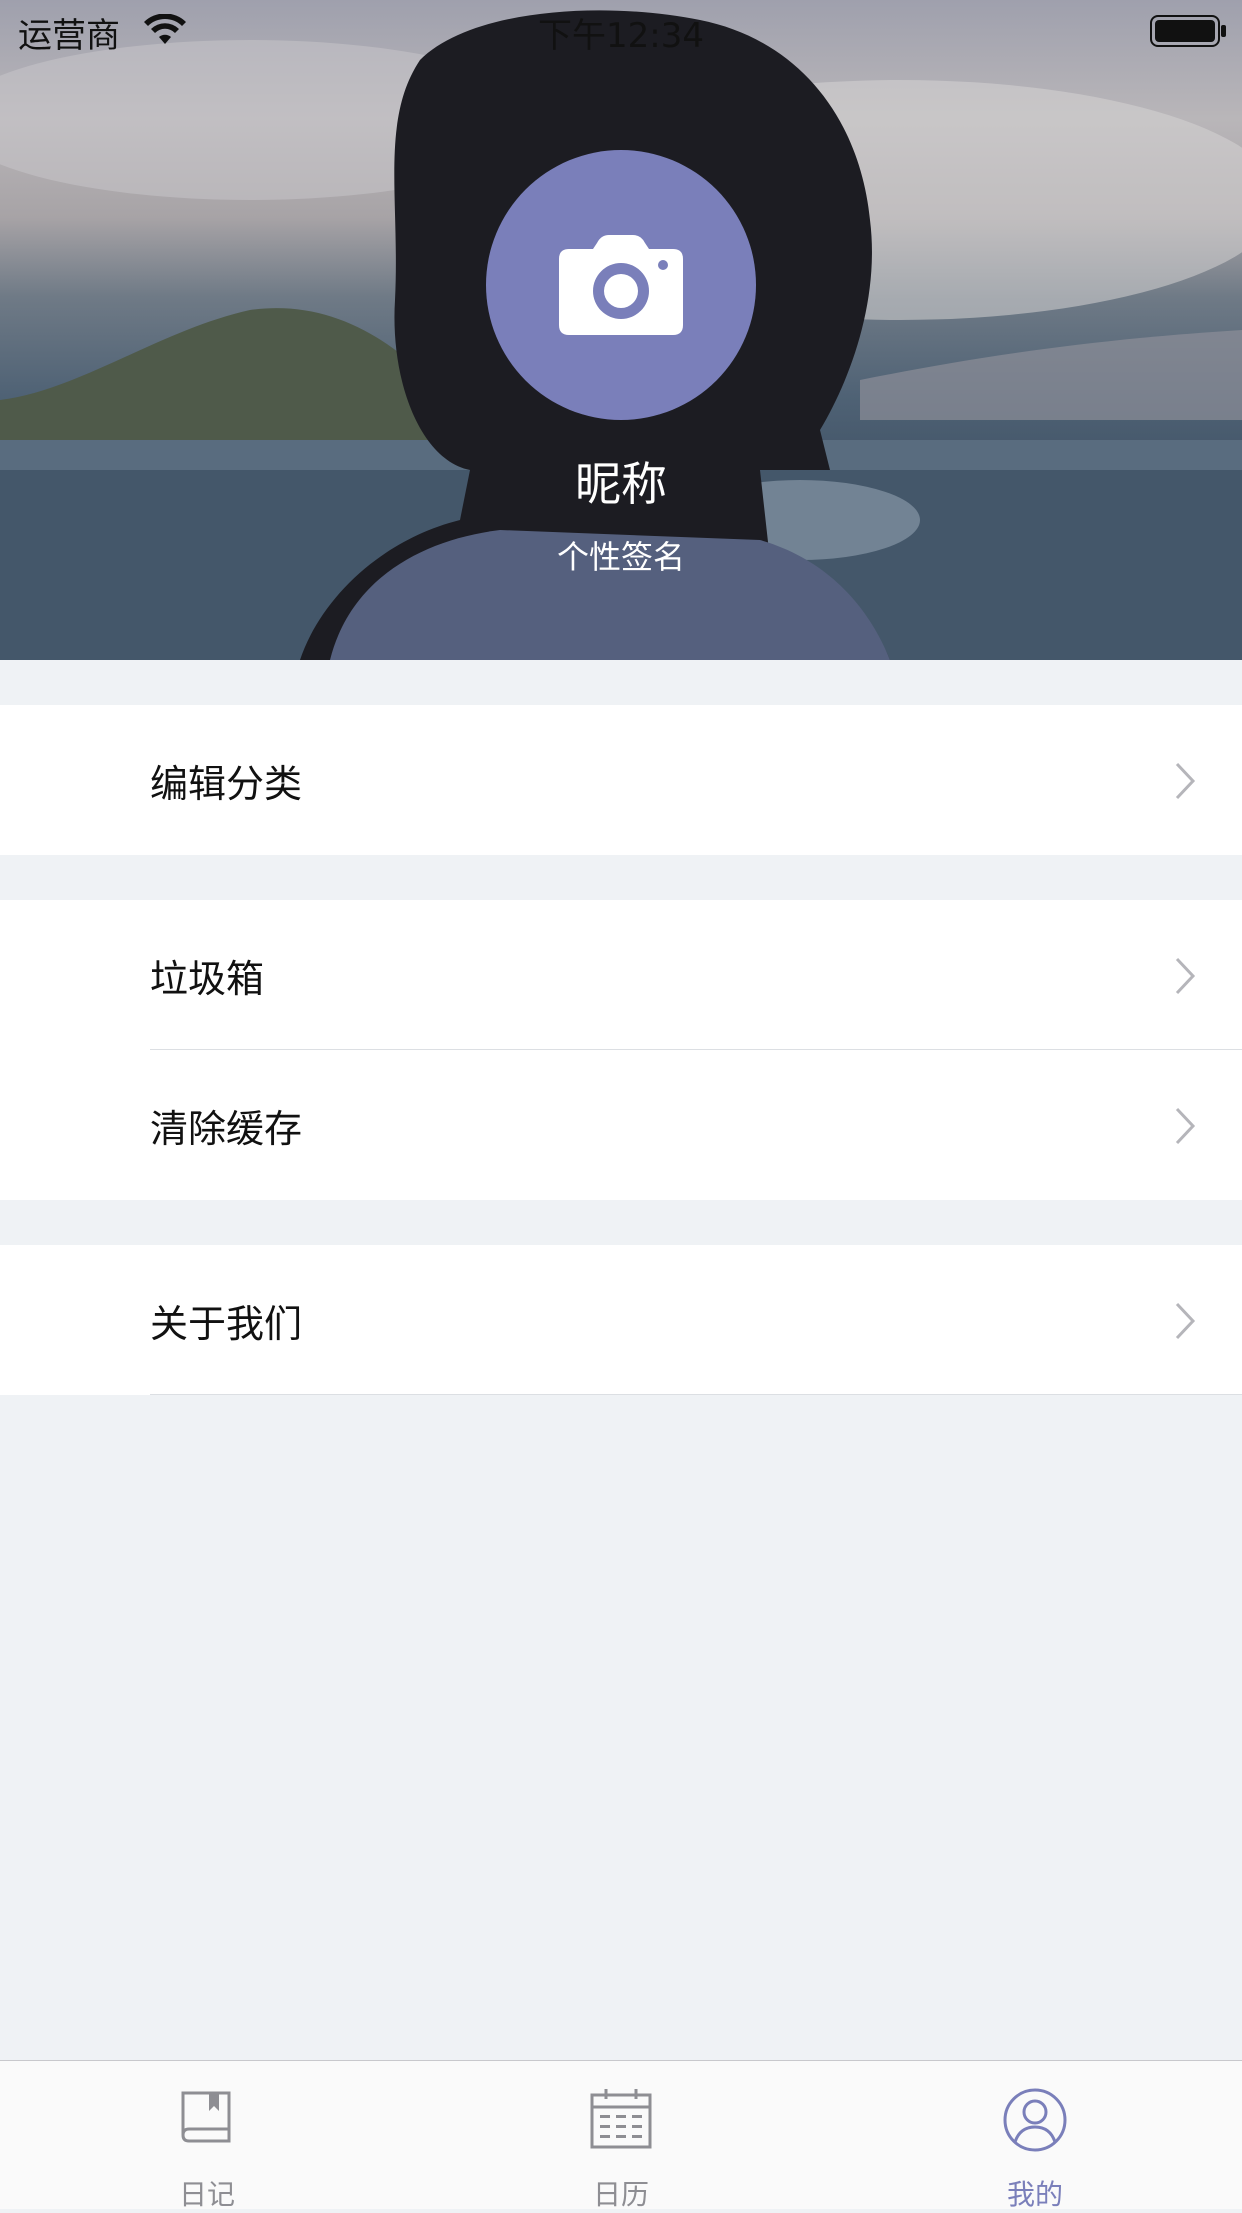  Describe the element at coordinates (1035, 2120) in the screenshot. I see `user-icon` at that location.